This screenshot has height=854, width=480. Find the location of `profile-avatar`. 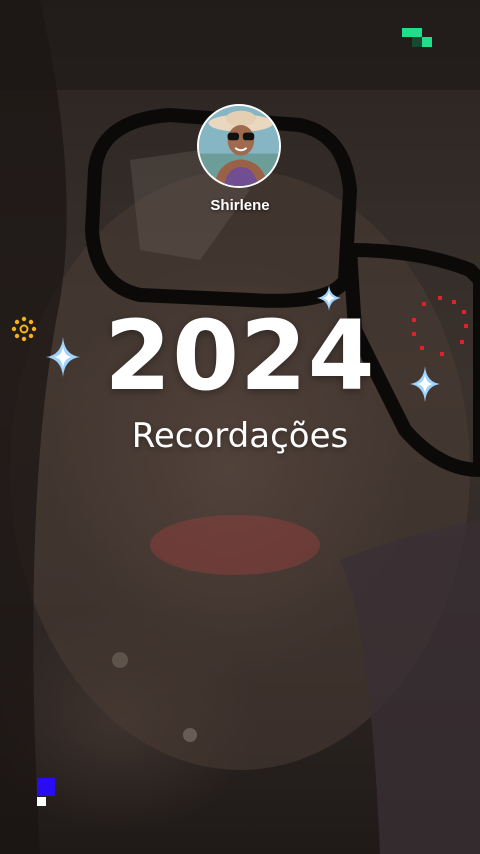

profile-avatar is located at coordinates (239, 146).